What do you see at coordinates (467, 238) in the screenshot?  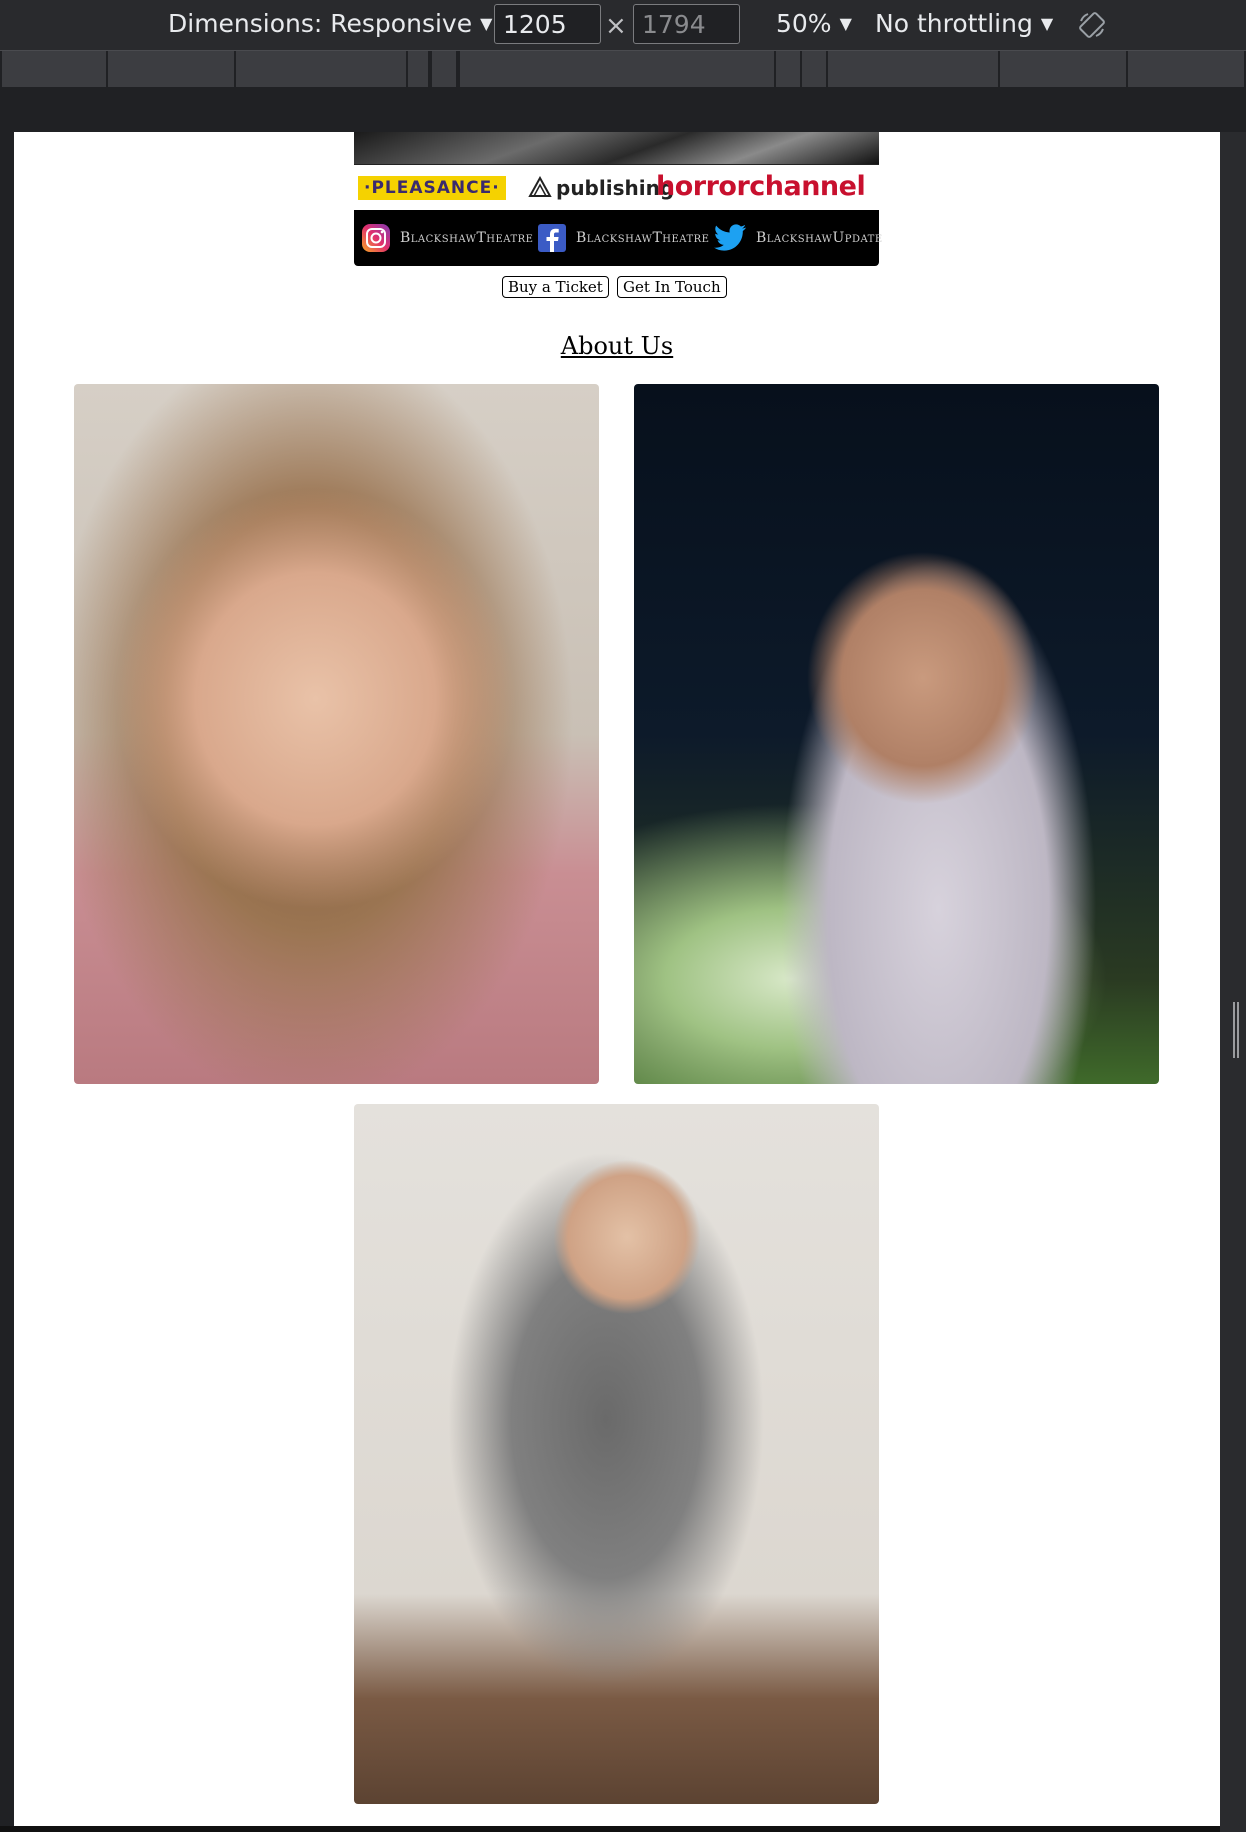 I see `instagram-handle: BlackshawTheatre` at bounding box center [467, 238].